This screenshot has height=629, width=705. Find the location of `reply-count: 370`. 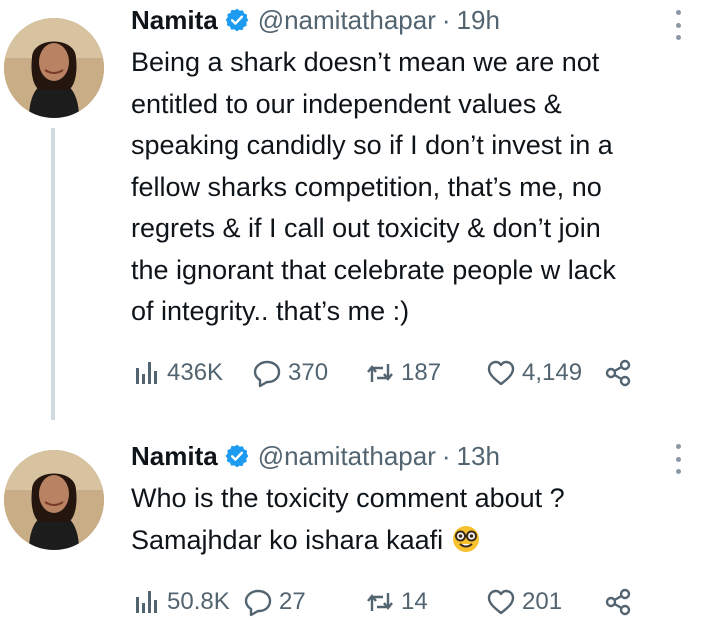

reply-count: 370 is located at coordinates (308, 372).